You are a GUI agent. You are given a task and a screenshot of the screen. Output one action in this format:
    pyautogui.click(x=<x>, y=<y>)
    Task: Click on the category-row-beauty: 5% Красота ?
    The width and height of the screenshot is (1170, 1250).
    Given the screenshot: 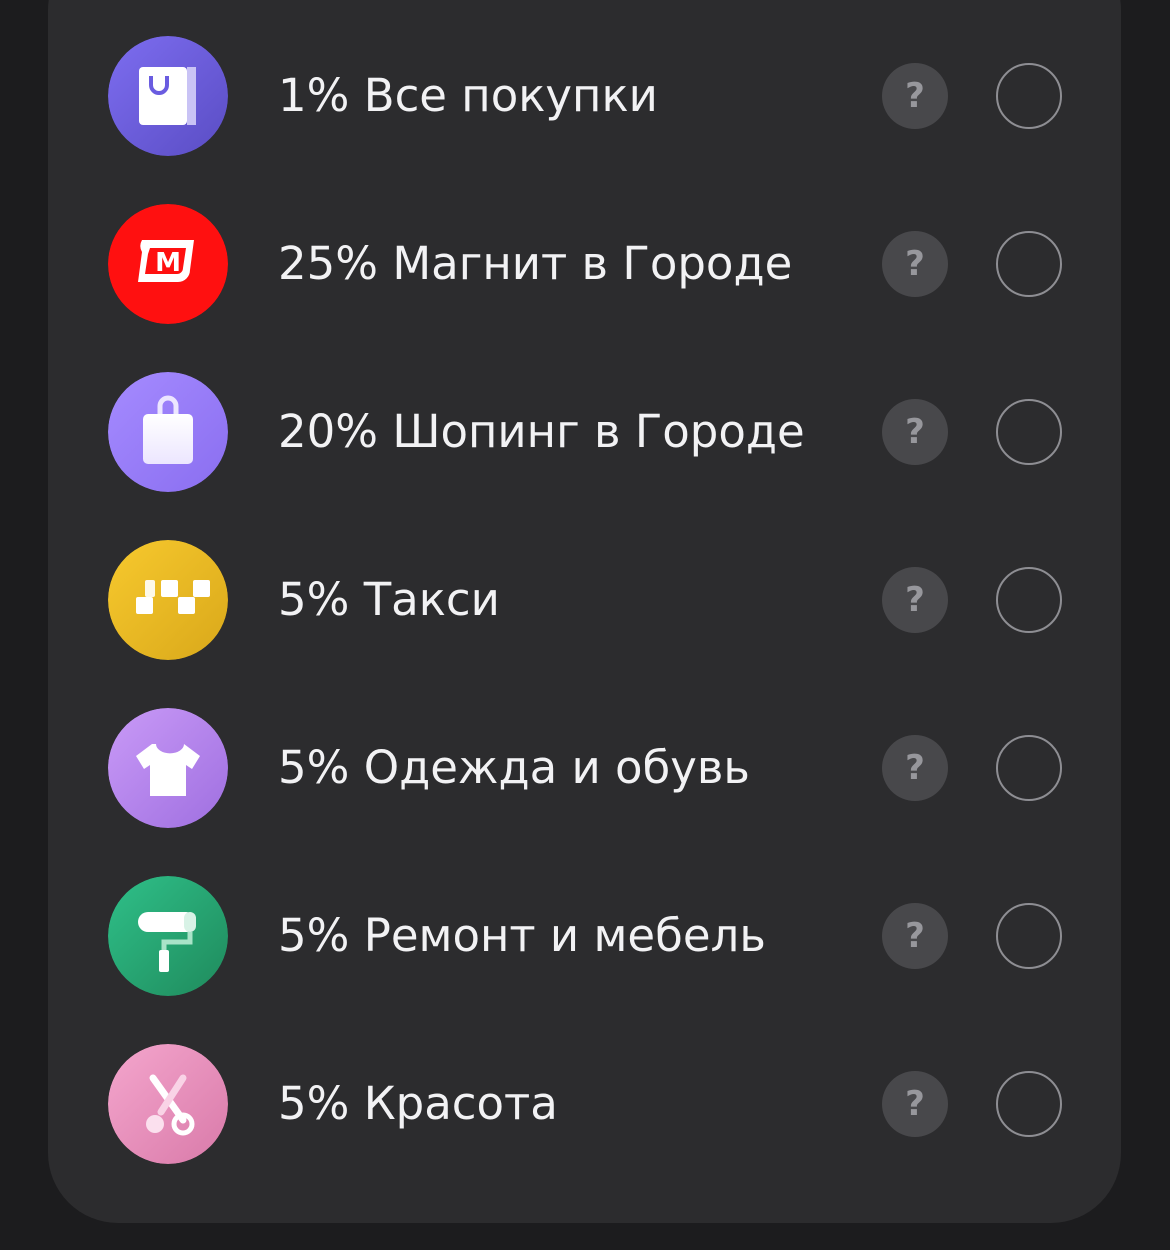 What is the action you would take?
    pyautogui.click(x=586, y=1104)
    